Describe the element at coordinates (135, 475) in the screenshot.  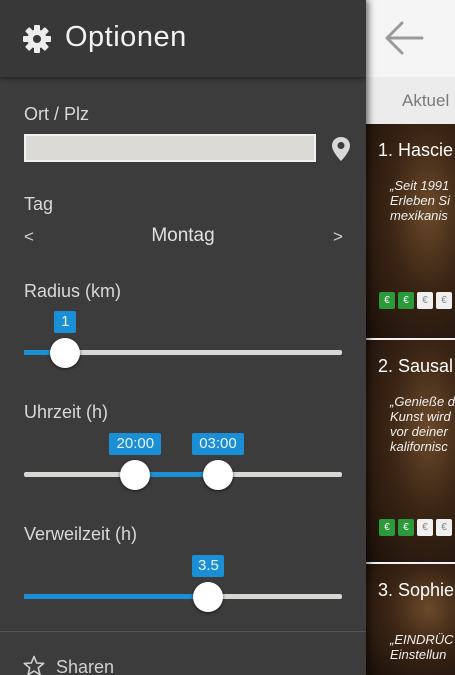
I see `uhrzeit-start-thumb` at that location.